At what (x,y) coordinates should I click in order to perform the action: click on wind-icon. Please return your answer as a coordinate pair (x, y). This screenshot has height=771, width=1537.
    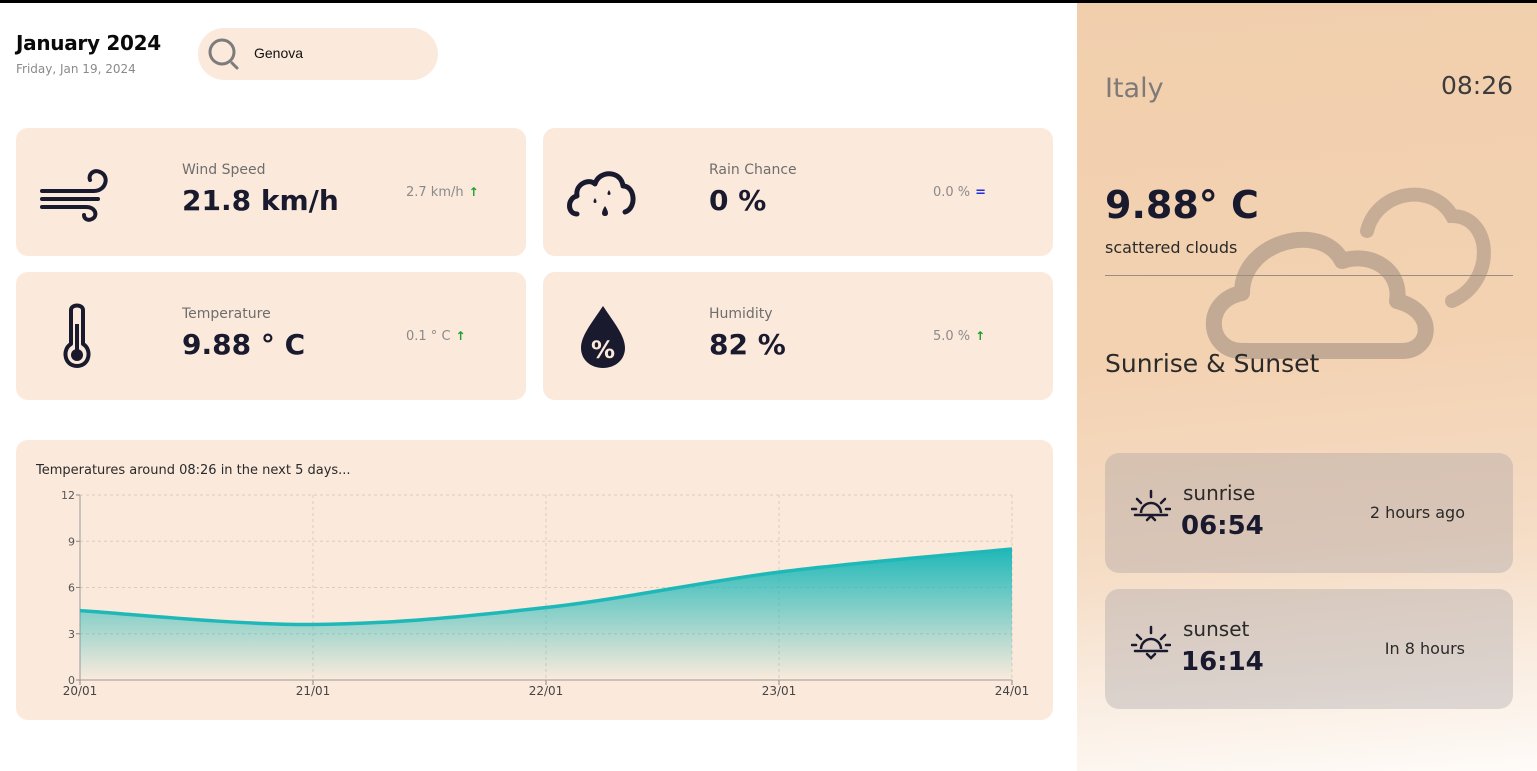
    Looking at the image, I should click on (74, 195).